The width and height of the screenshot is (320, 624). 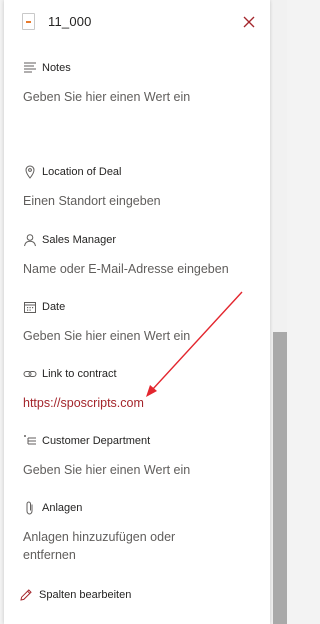 What do you see at coordinates (70, 21) in the screenshot?
I see `item-title: 11_000` at bounding box center [70, 21].